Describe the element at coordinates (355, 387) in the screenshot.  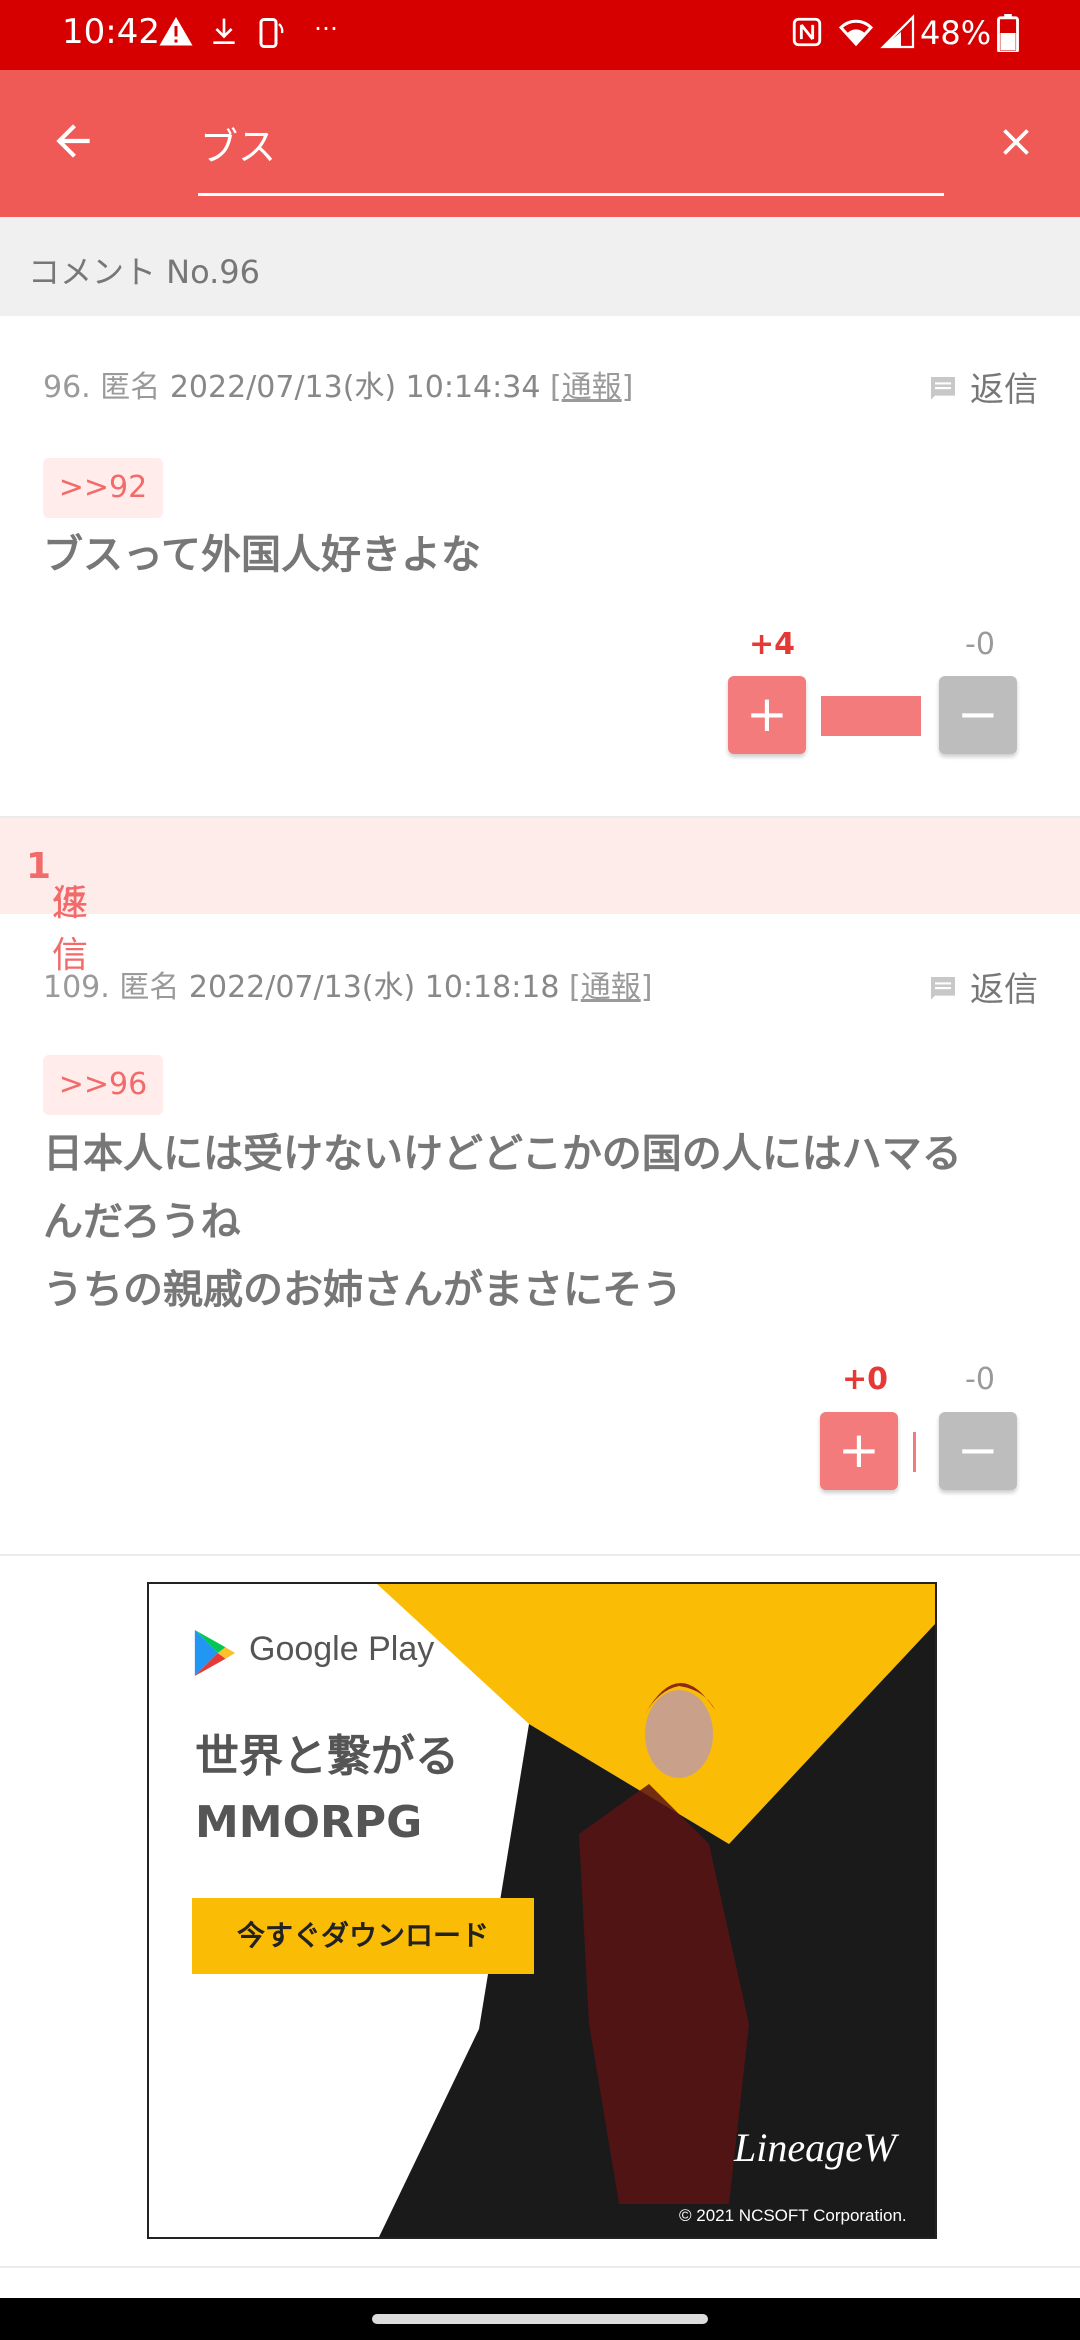
I see `comment-datetime: 2022/07/13(水) 10:14:34` at that location.